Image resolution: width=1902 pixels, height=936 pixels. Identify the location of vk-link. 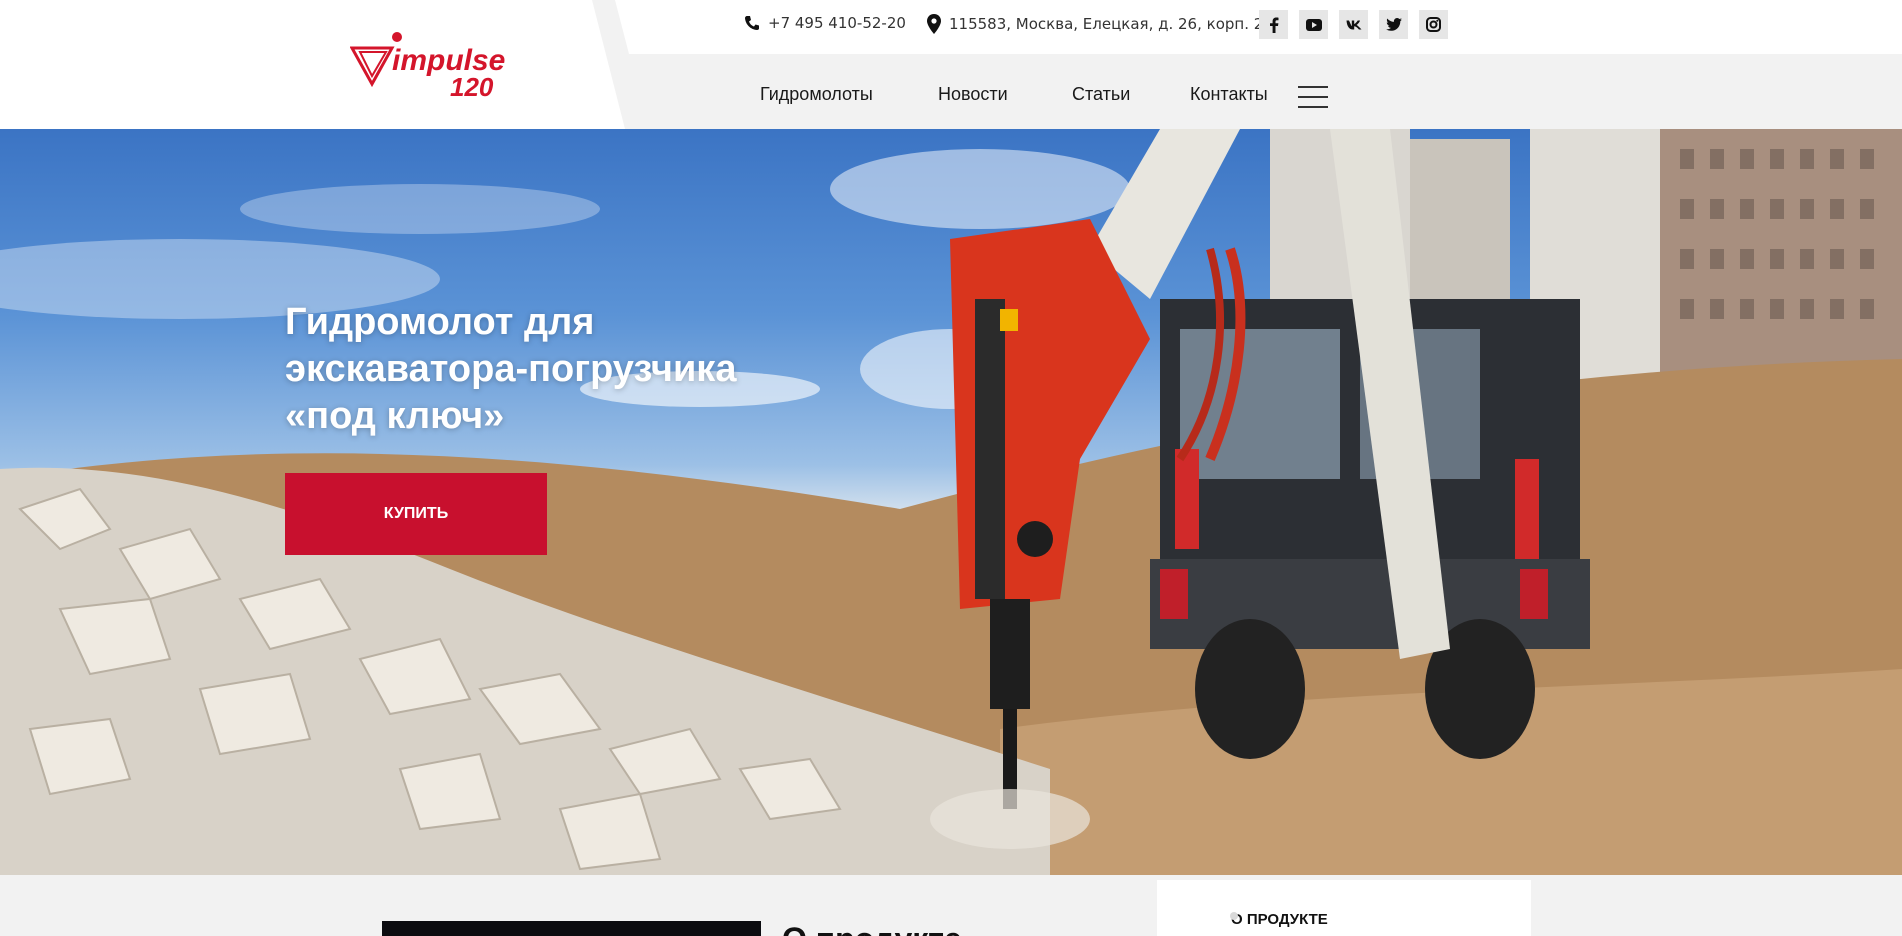
(1353, 24).